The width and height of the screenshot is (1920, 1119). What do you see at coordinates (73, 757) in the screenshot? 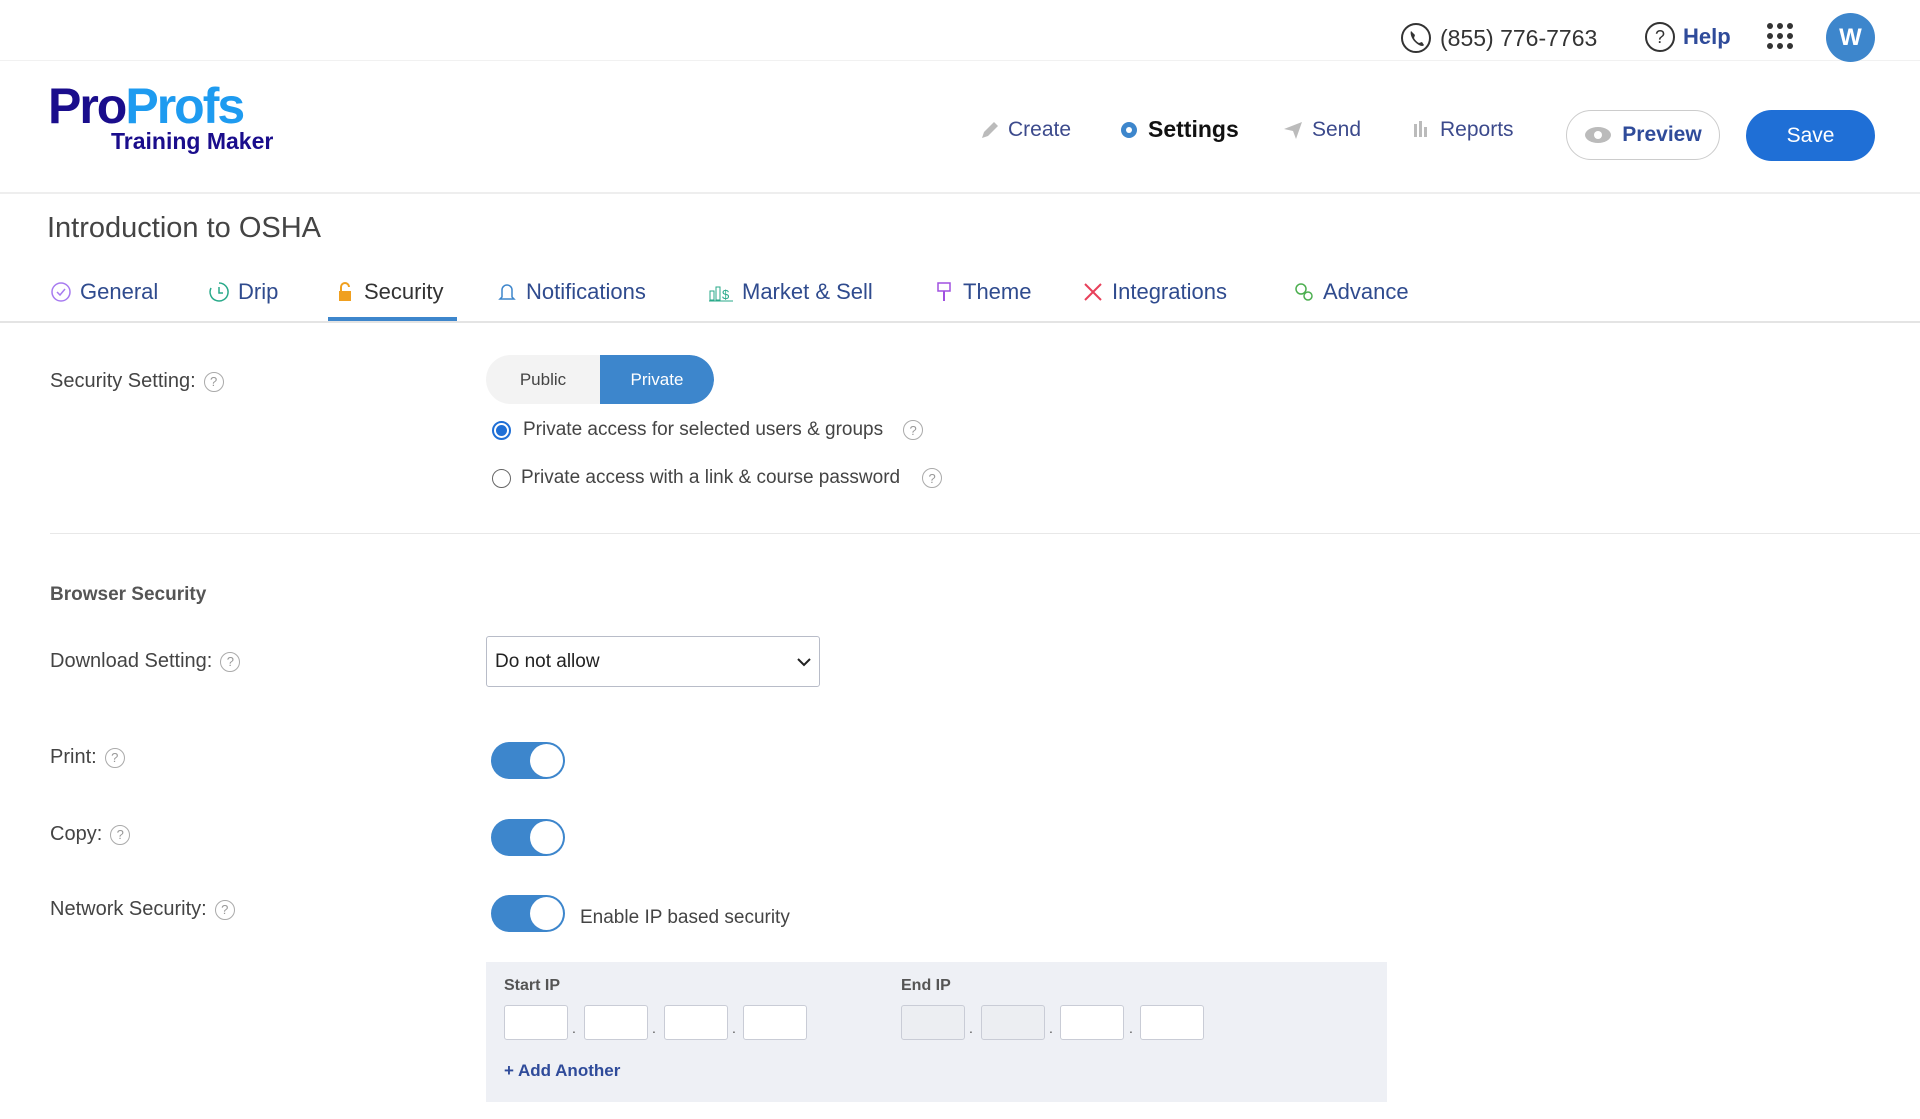
I see `label-text: Print:` at bounding box center [73, 757].